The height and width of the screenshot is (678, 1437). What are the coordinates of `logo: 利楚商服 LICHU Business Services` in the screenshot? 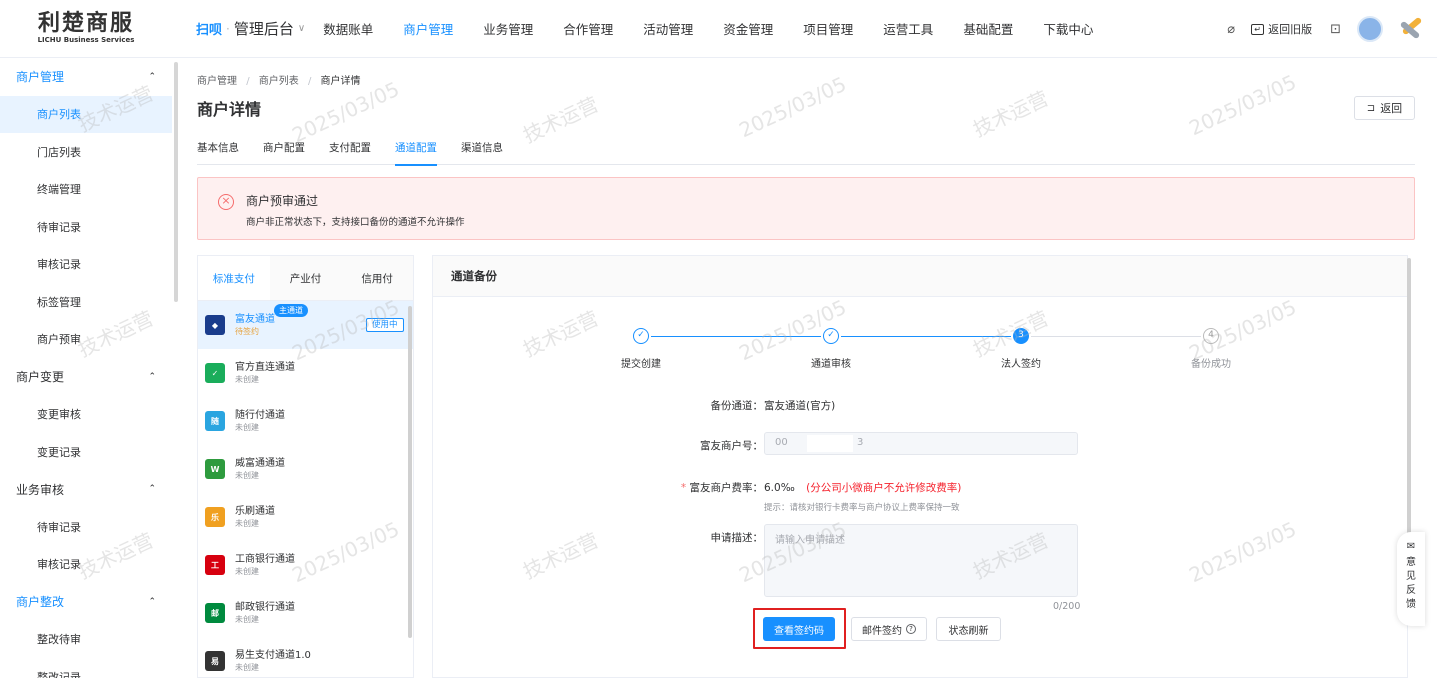 It's located at (86, 29).